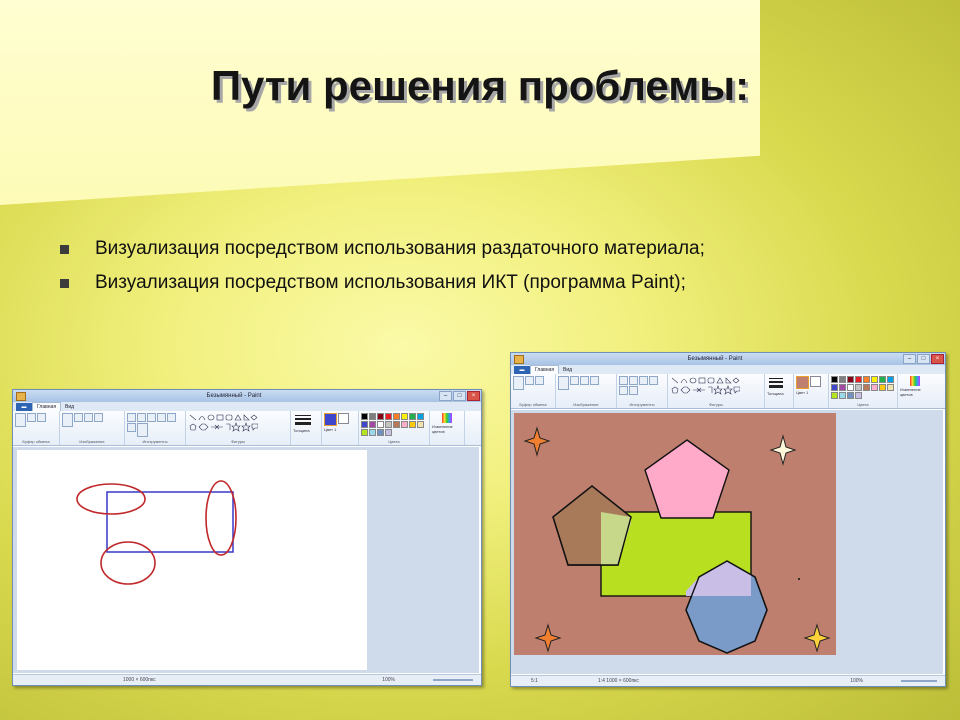 This screenshot has width=960, height=720. I want to click on window-title: Безымянный - Paint, so click(715, 359).